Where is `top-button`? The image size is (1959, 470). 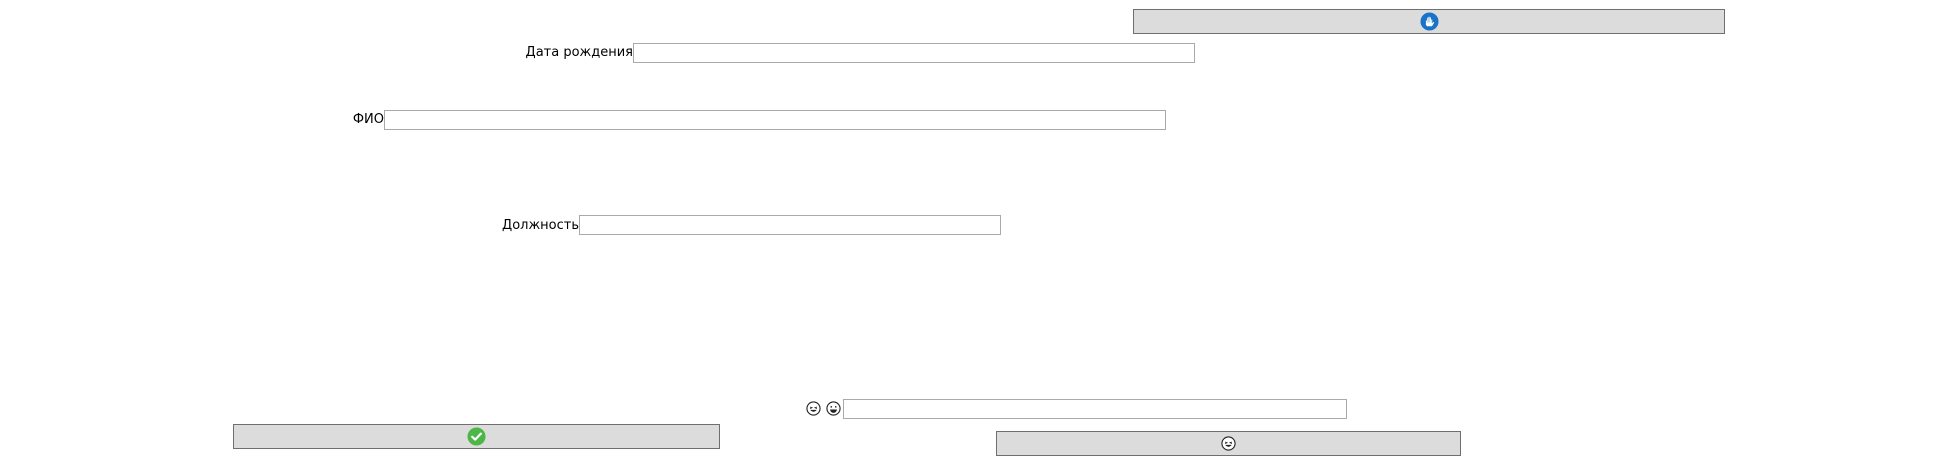 top-button is located at coordinates (1429, 21).